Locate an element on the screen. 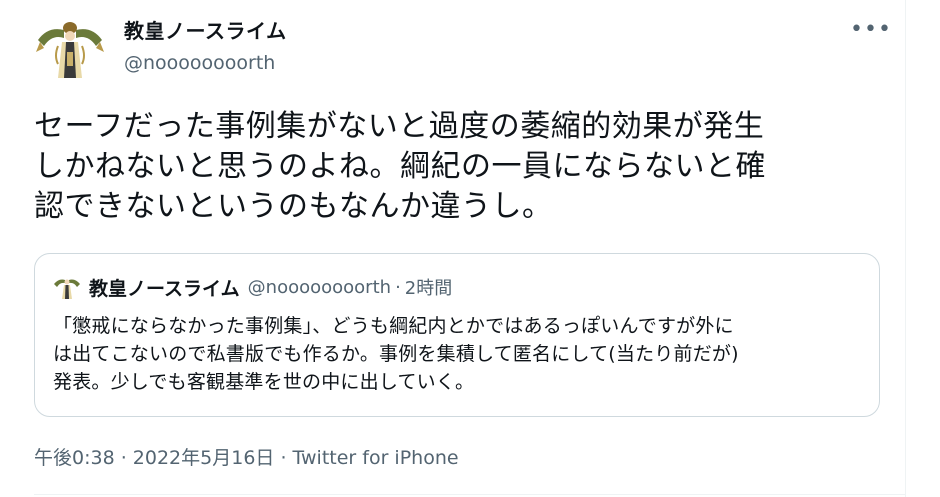 This screenshot has width=940, height=497. quoted-tweet-header: 教皇ノースライム @noooooooorth · 2時間 is located at coordinates (252, 287).